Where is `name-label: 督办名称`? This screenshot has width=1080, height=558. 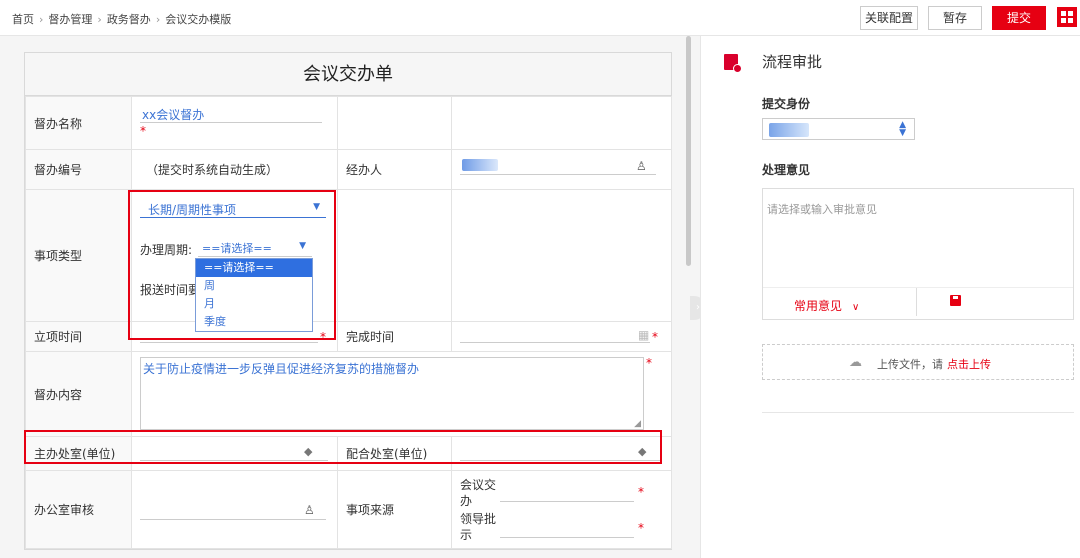 name-label: 督办名称 is located at coordinates (78, 123).